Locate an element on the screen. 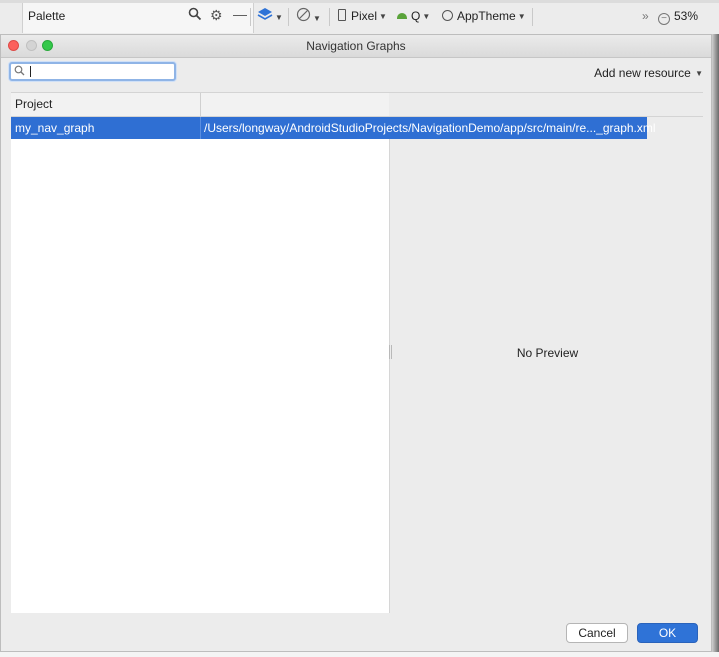 This screenshot has height=657, width=719. minimize-panel-icon: — is located at coordinates (240, 14).